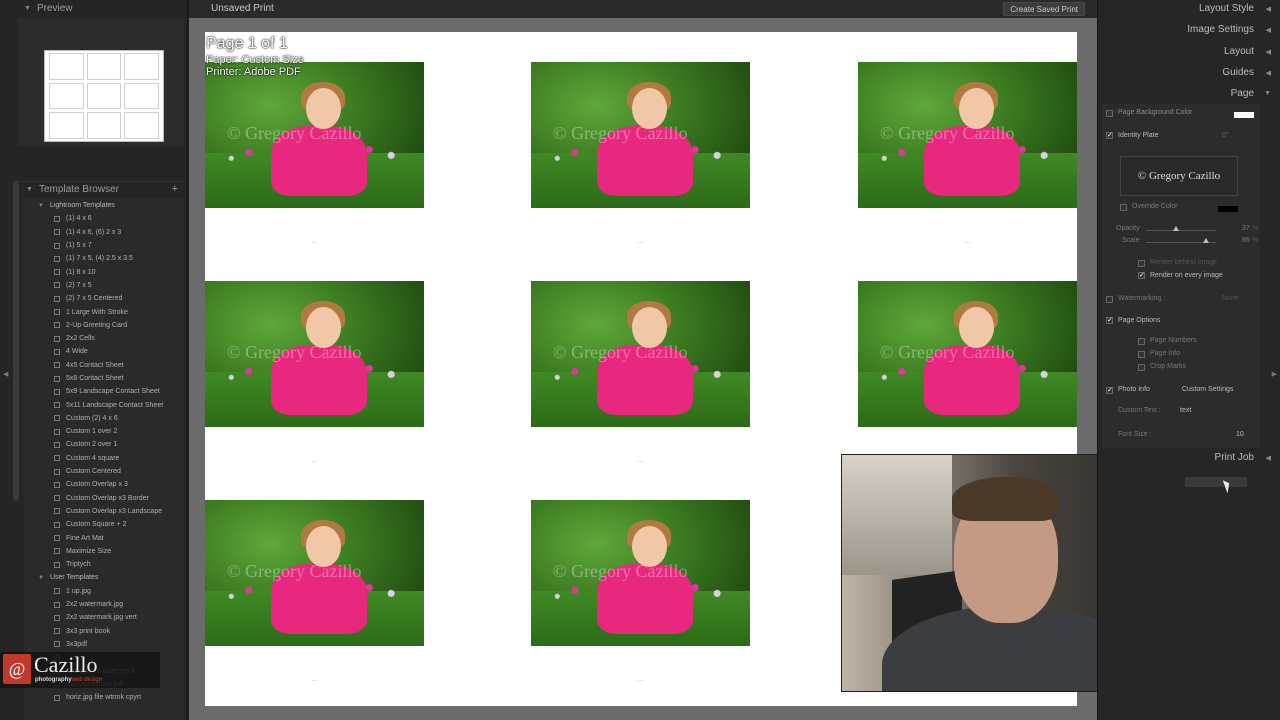 This screenshot has width=1280, height=720. Describe the element at coordinates (104, 631) in the screenshot. I see `template-item: 3x3 print book` at that location.